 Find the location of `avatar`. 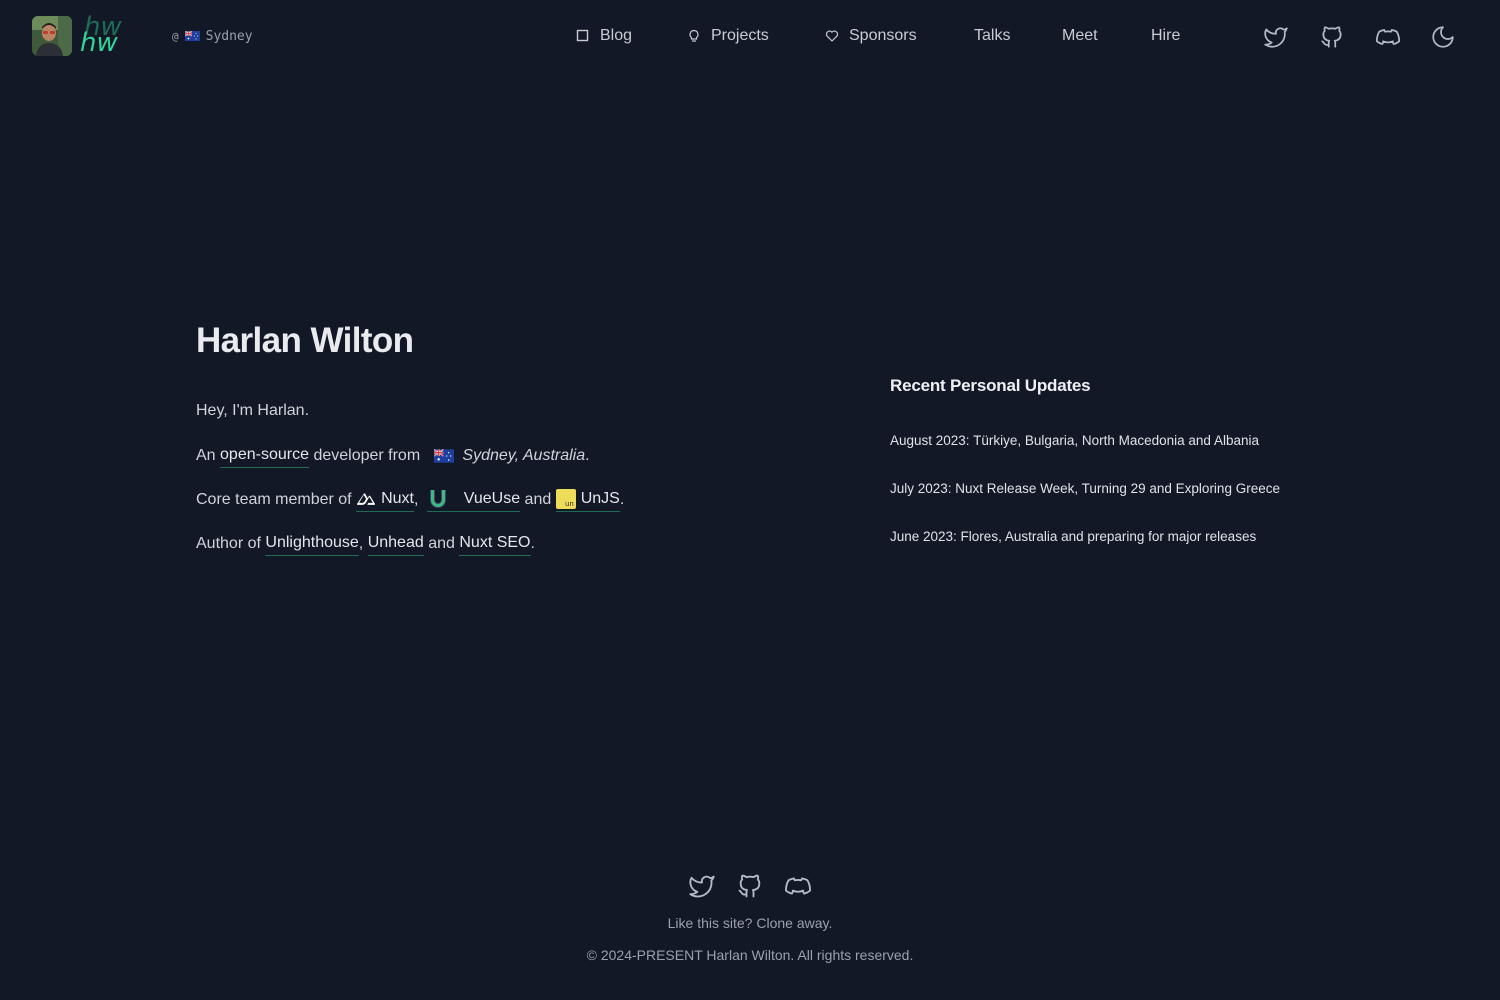

avatar is located at coordinates (52, 36).